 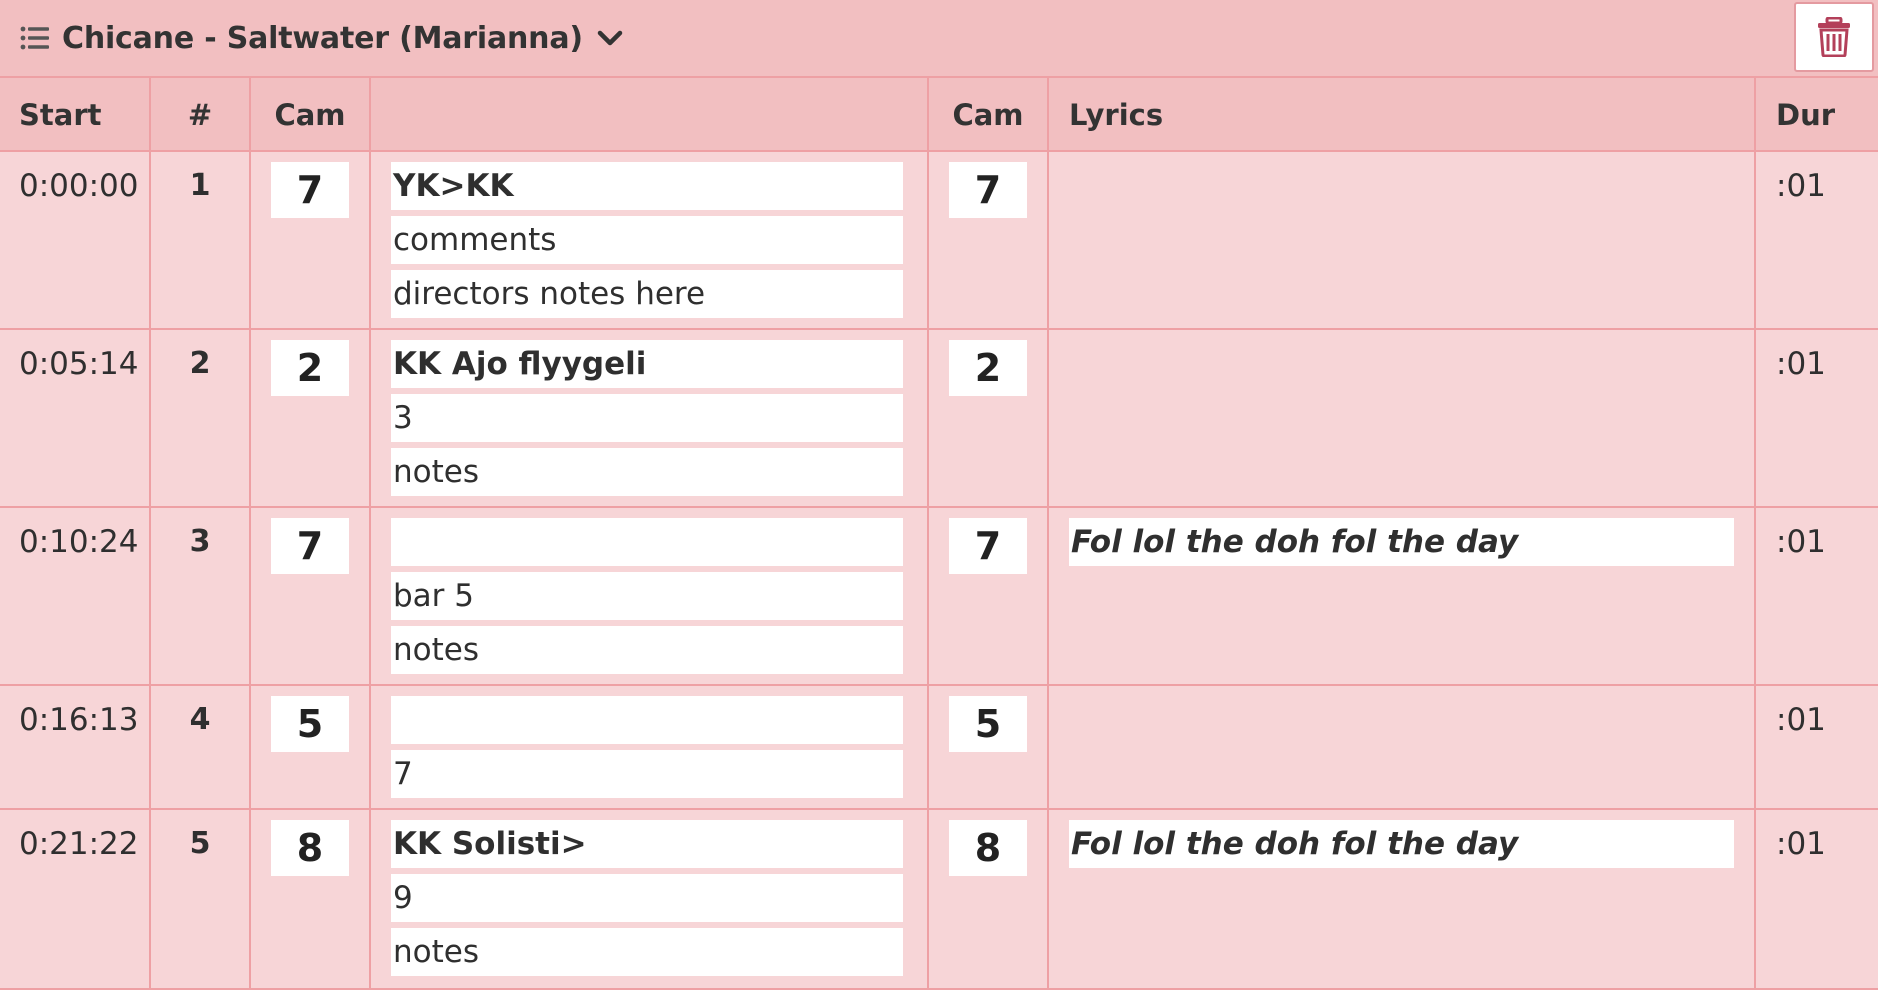 What do you see at coordinates (610, 38) in the screenshot?
I see `chevron-down-icon` at bounding box center [610, 38].